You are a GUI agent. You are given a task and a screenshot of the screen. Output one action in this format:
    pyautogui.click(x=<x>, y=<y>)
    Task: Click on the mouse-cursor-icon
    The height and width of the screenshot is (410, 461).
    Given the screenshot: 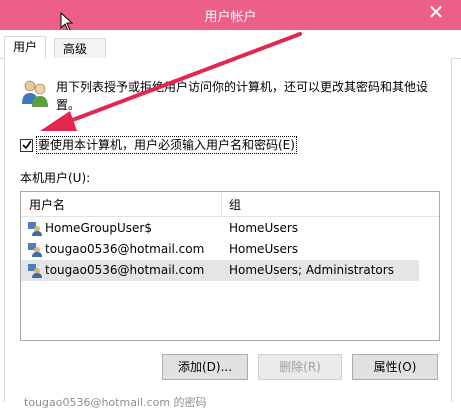 What is the action you would take?
    pyautogui.click(x=67, y=22)
    